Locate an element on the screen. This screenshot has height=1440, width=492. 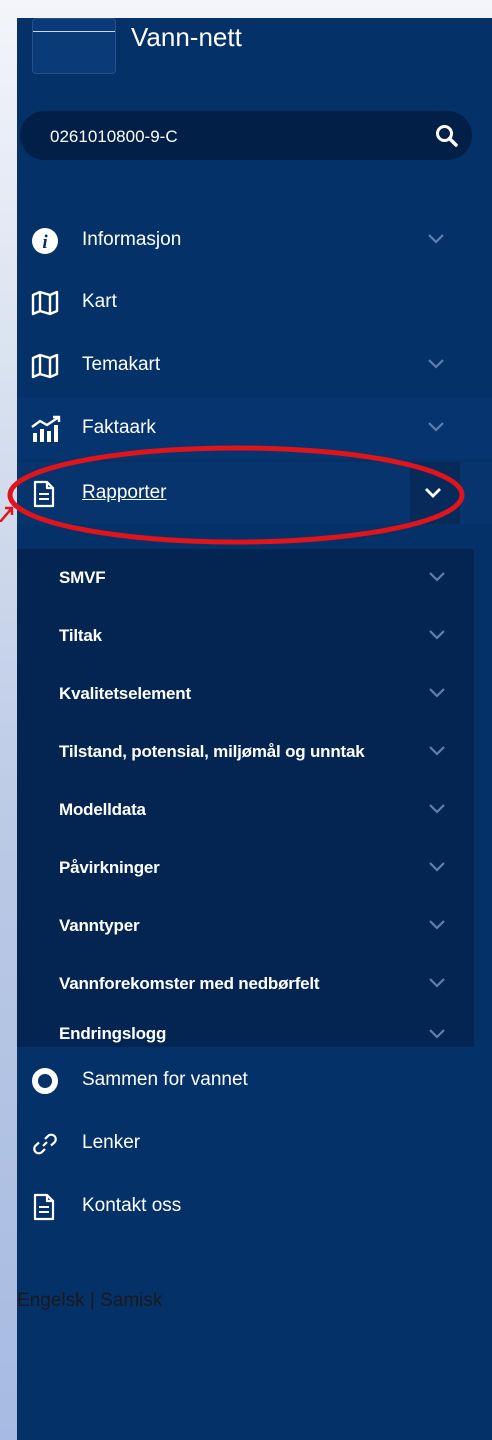
submenu-item-label: SMVF is located at coordinates (82, 577).